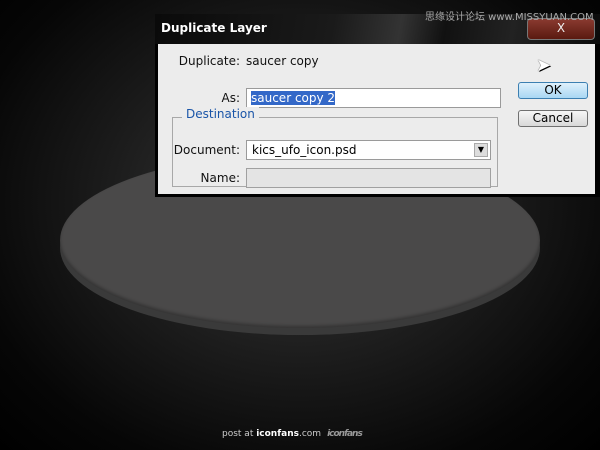 The height and width of the screenshot is (450, 600). I want to click on footer-credit: post at iconfans.com iconfans, so click(292, 434).